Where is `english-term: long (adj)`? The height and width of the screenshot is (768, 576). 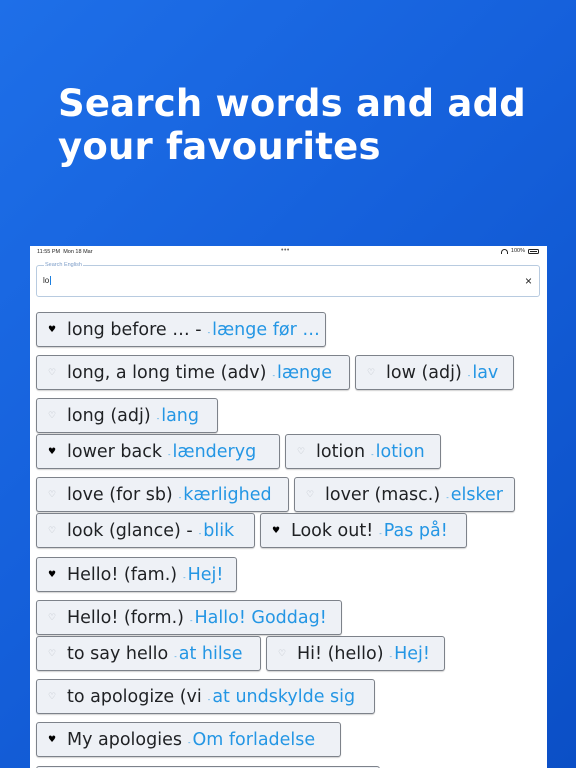
english-term: long (adj) is located at coordinates (109, 415).